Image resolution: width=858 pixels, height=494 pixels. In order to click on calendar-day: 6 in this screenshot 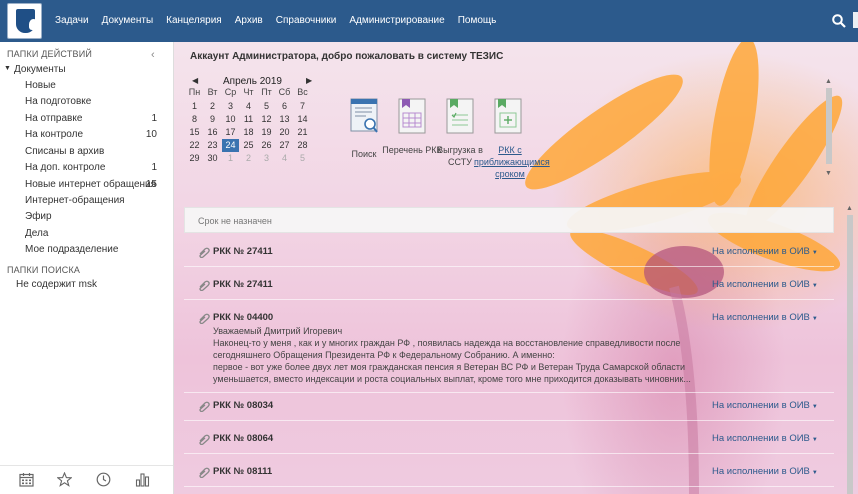, I will do `click(284, 106)`.